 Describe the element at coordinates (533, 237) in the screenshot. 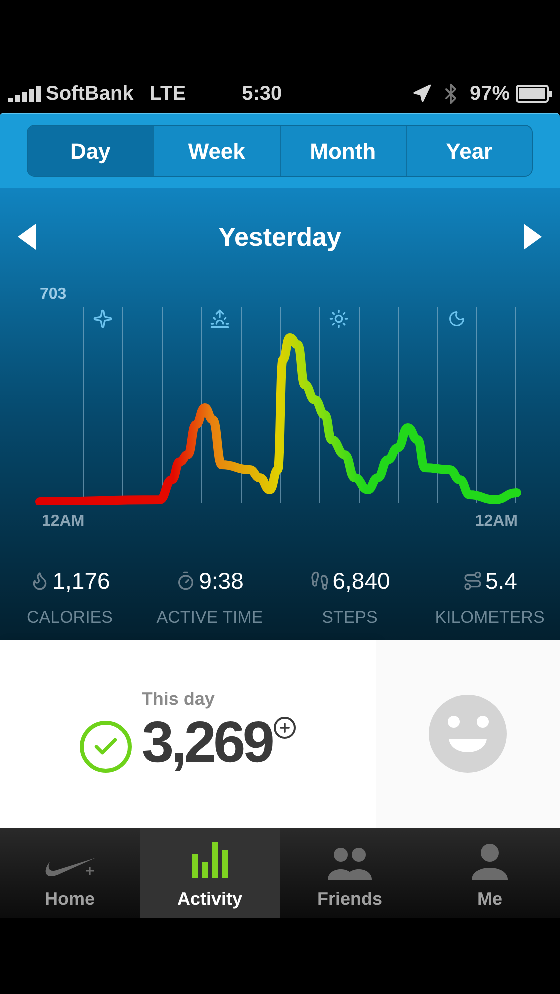

I see `next-arrow-icon` at that location.